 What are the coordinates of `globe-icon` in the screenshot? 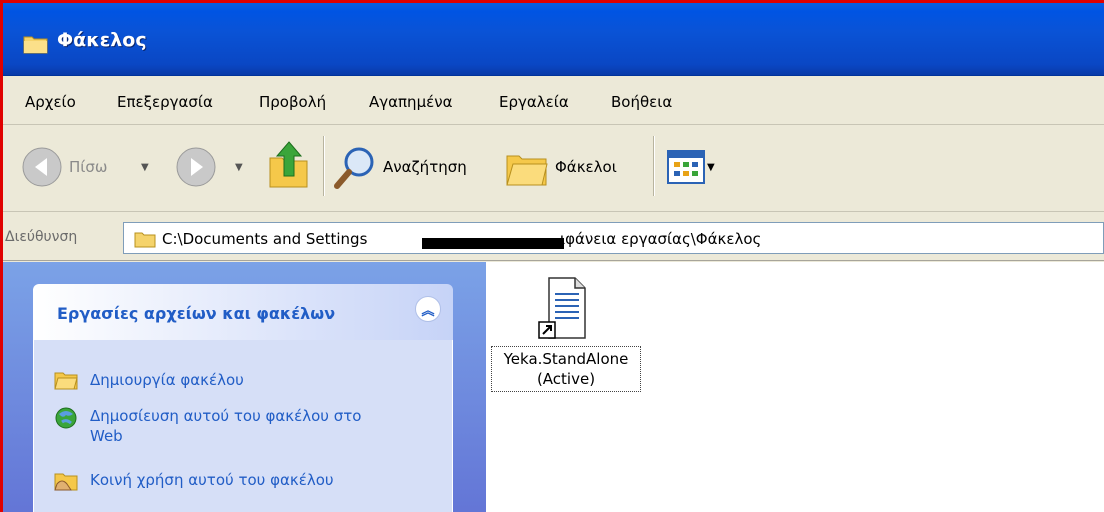 It's located at (66, 418).